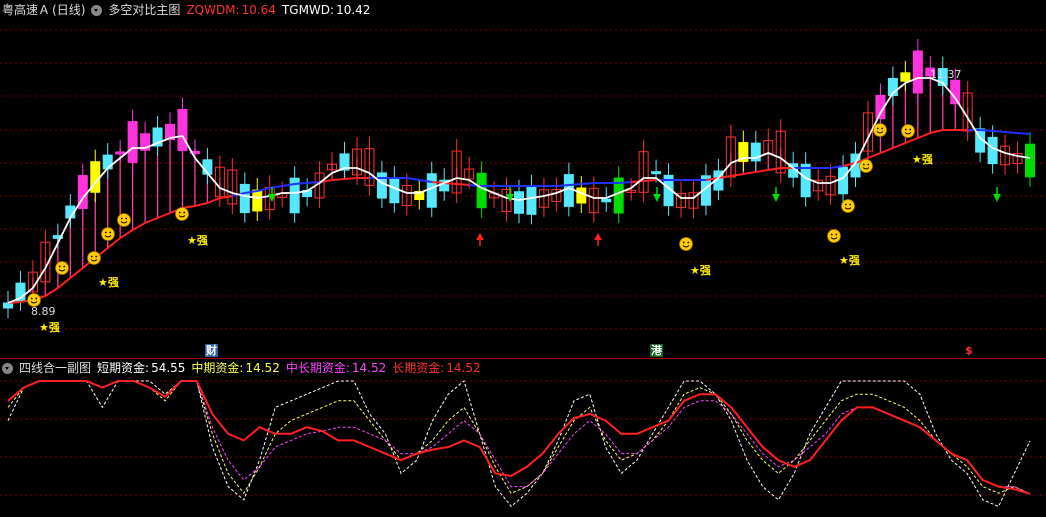  I want to click on collapse-icon, so click(7, 368).